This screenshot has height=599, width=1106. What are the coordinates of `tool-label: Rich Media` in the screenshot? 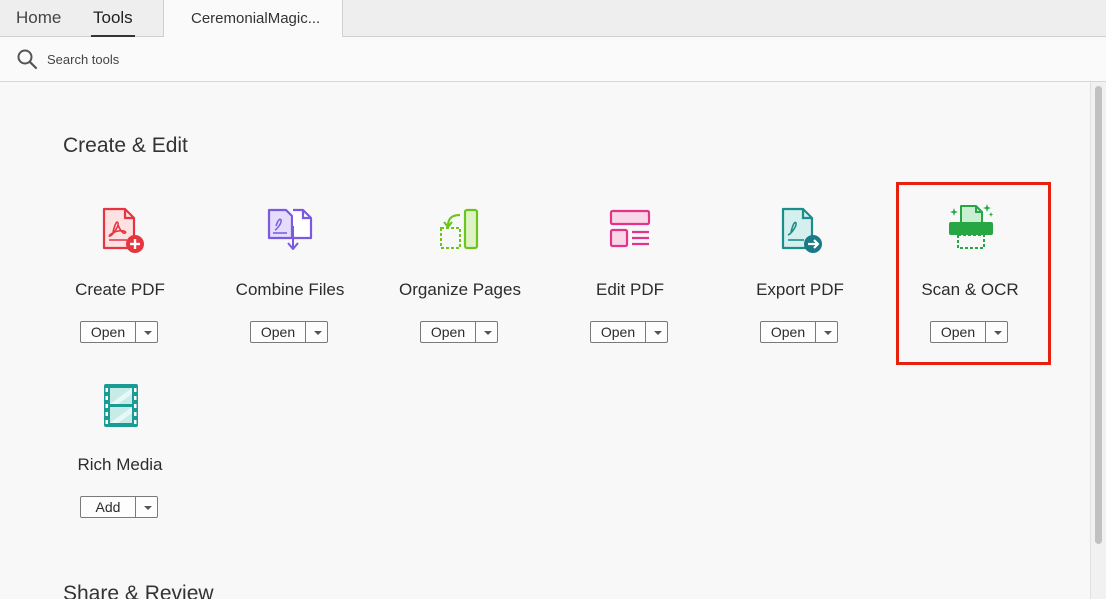 It's located at (120, 464).